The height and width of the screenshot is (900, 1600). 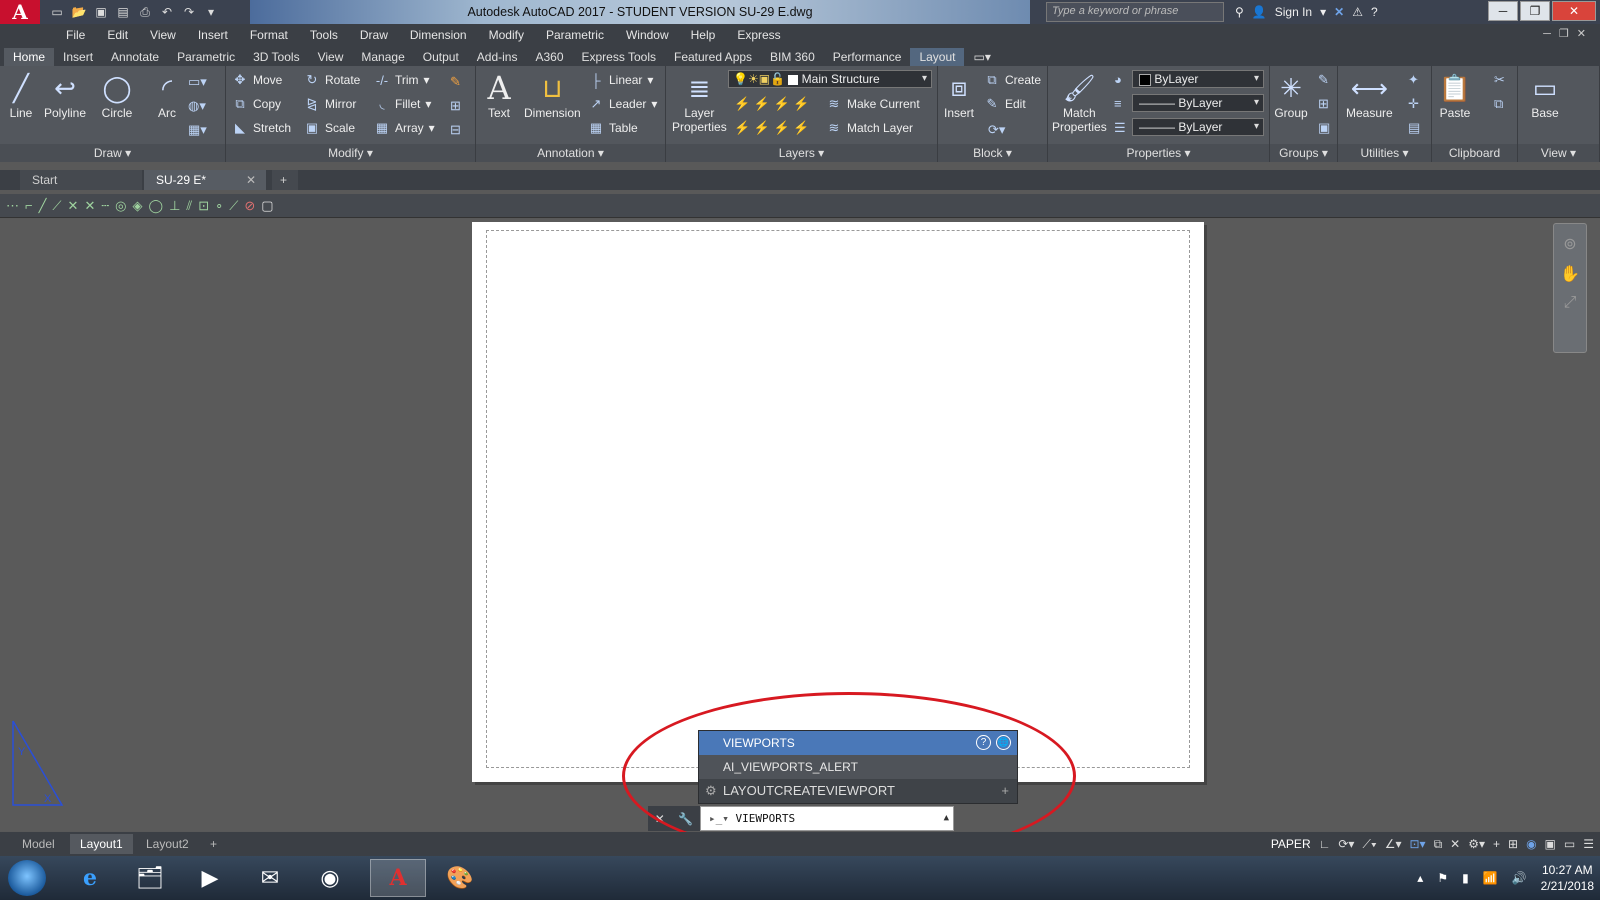 I want to click on internet-explorer-icon: e, so click(x=90, y=878).